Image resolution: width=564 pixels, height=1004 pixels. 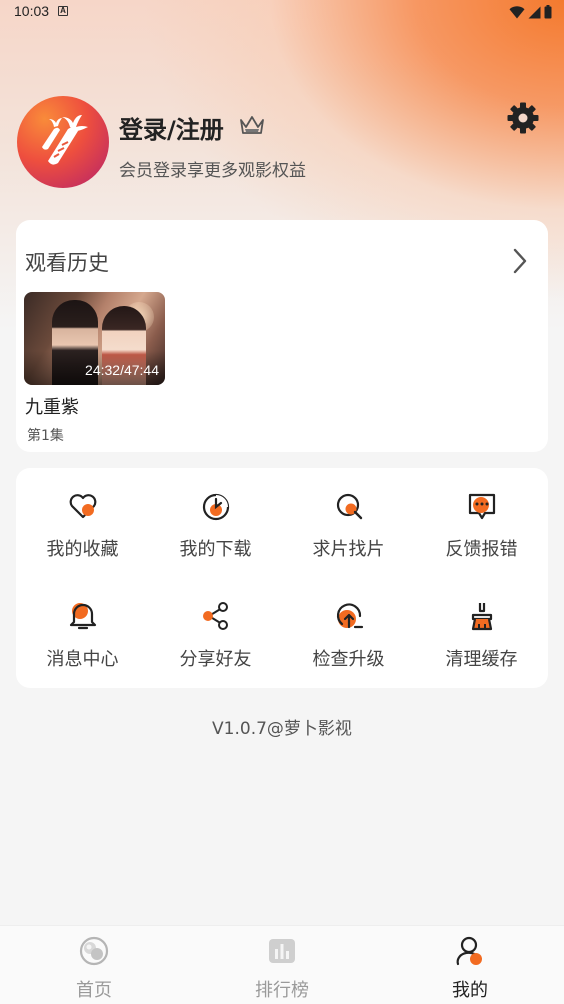 I want to click on nav-label: 我的, so click(x=470, y=990).